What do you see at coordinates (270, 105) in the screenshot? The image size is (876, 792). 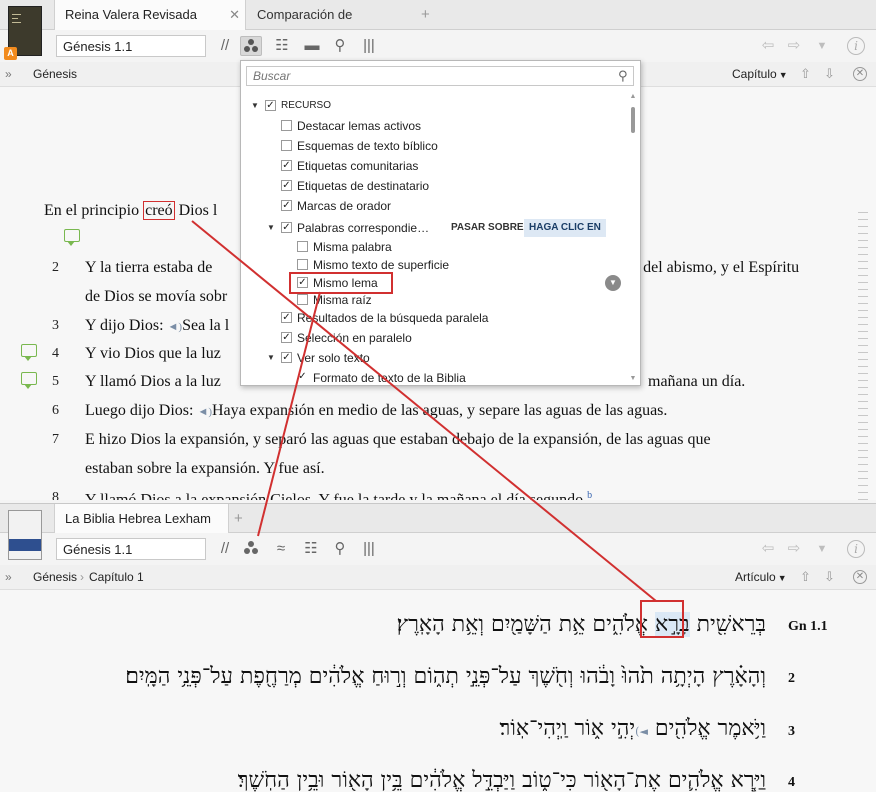 I see `checkbox-recurso: ✓` at bounding box center [270, 105].